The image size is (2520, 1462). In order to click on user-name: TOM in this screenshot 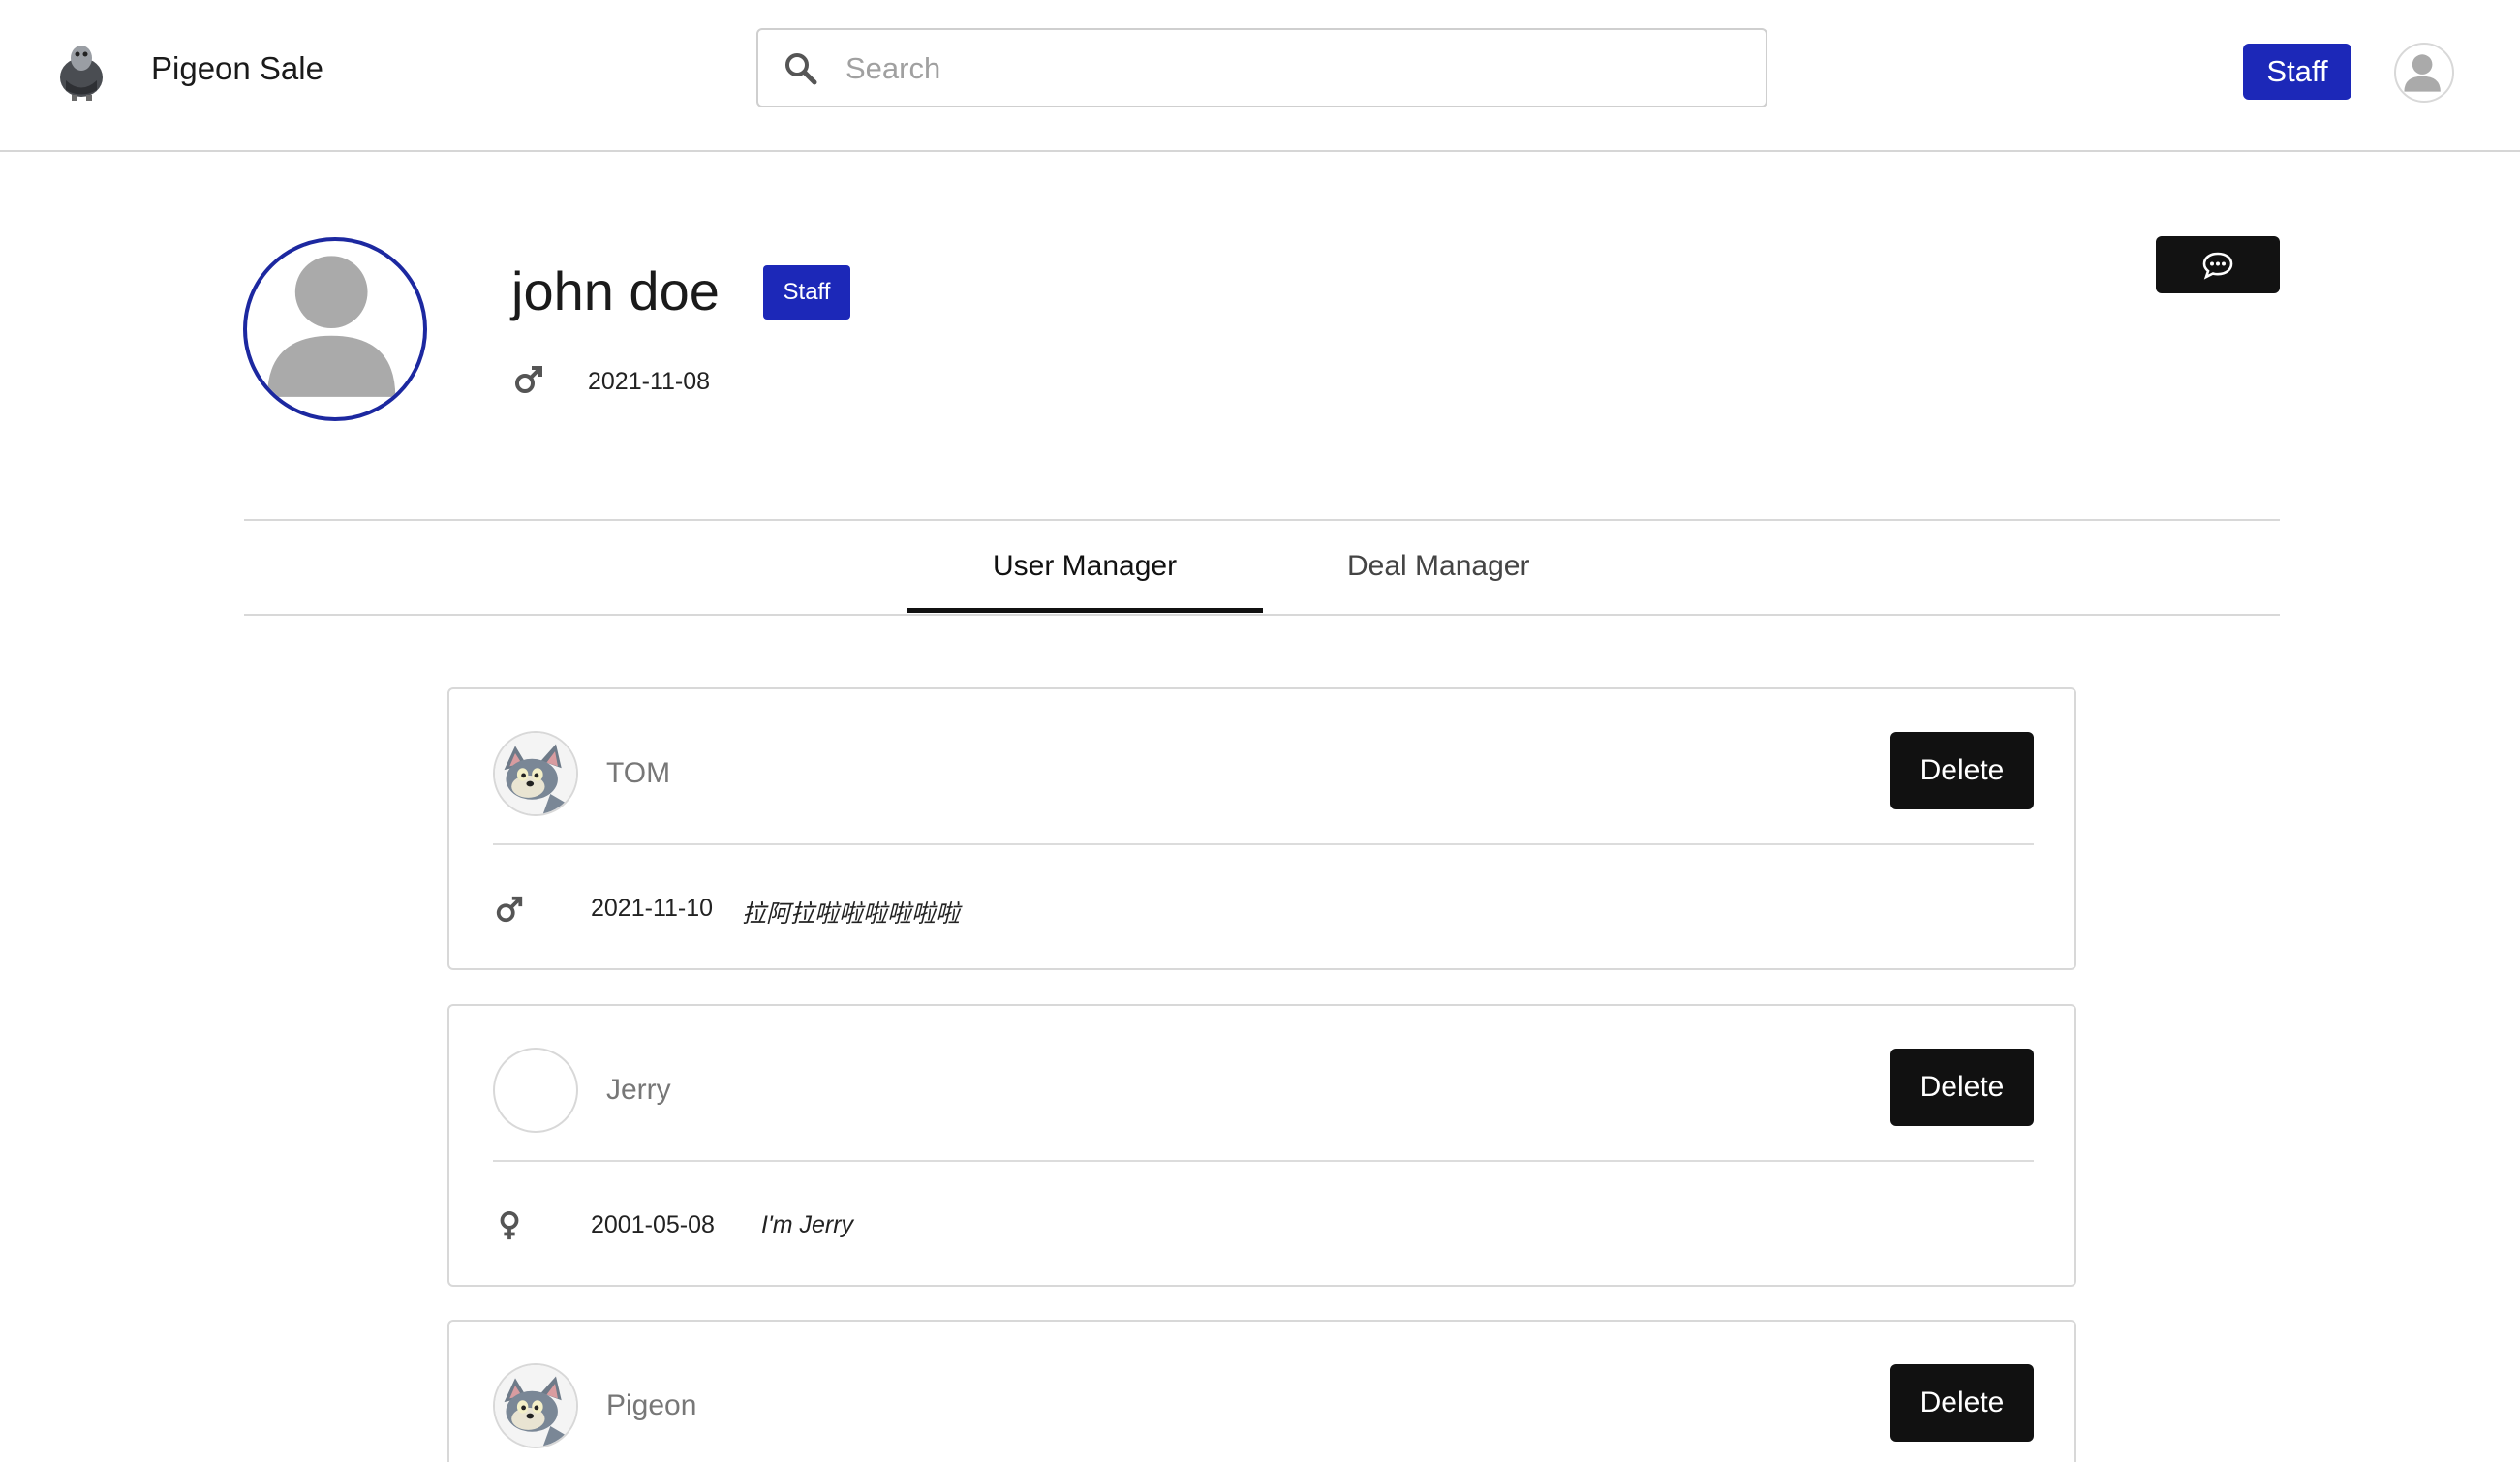, I will do `click(639, 773)`.